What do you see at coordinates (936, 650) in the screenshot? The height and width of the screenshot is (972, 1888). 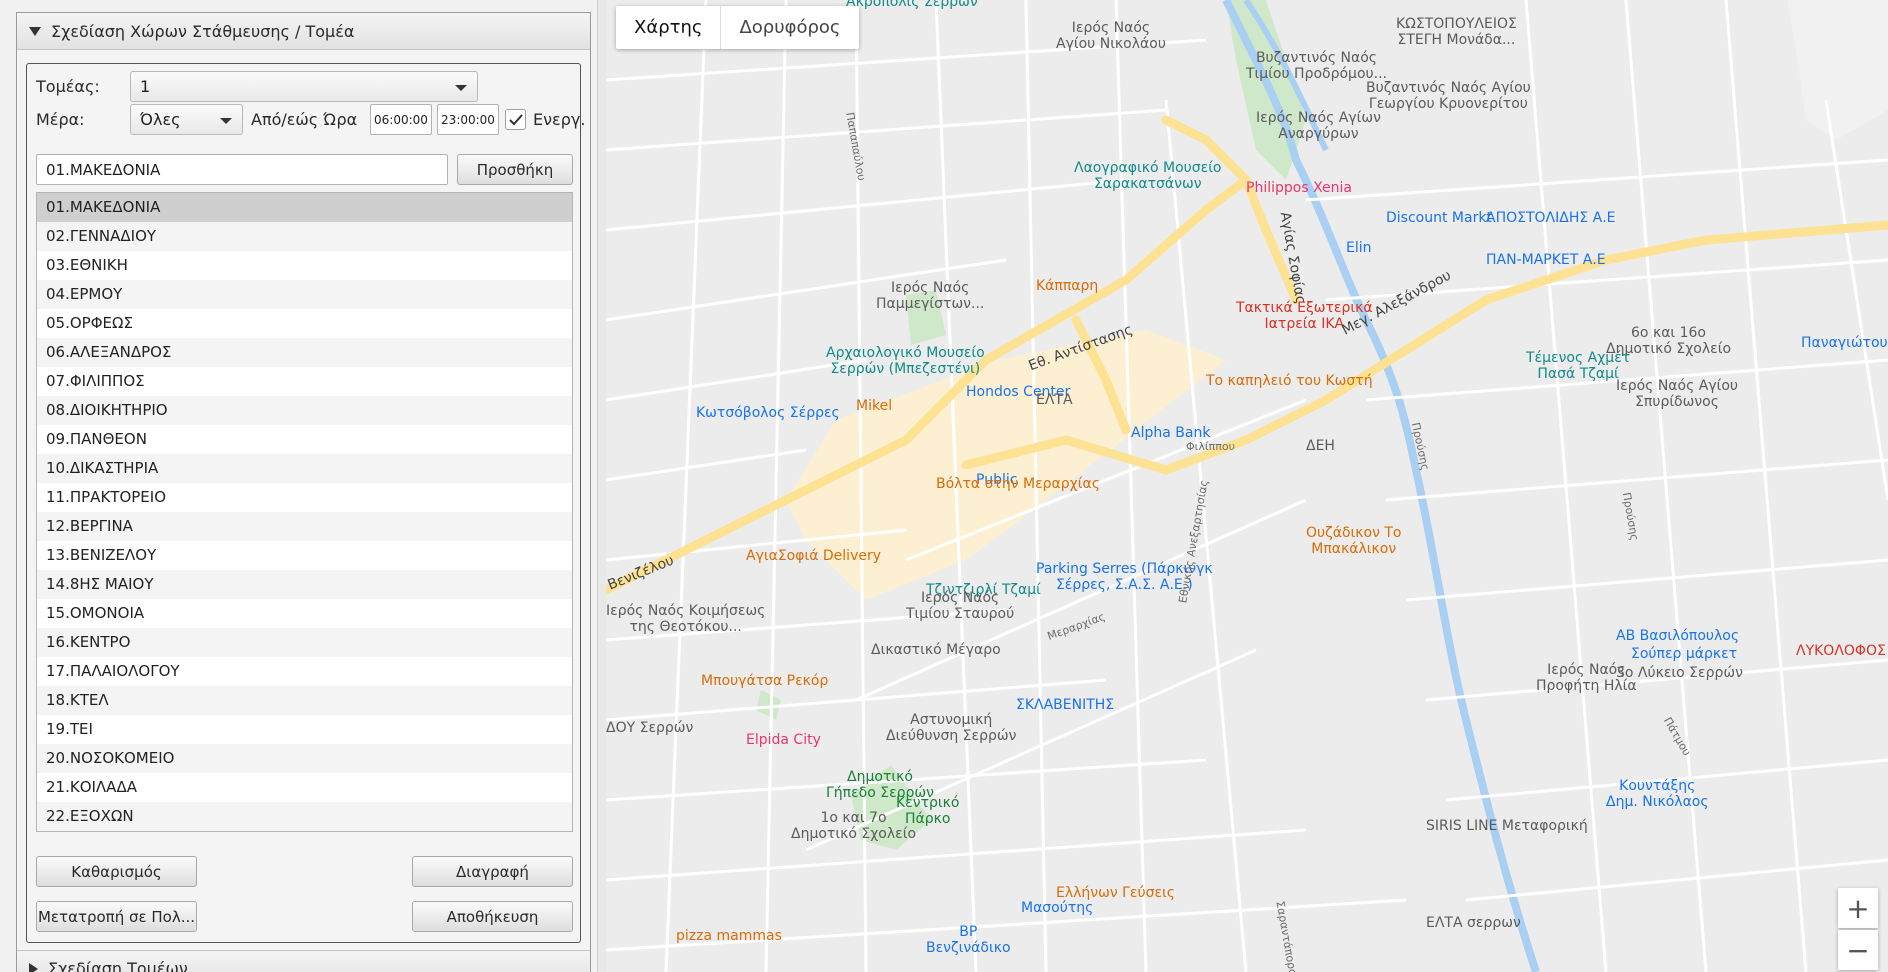 I see `map-place-label: Δικαστικό Μέγαρο` at bounding box center [936, 650].